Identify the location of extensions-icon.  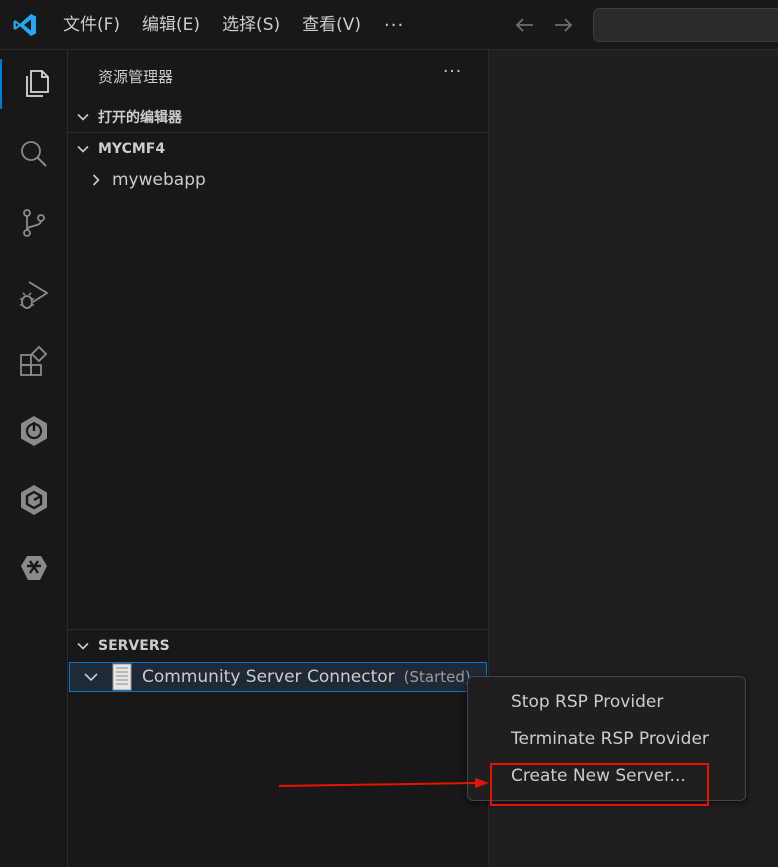
(34, 360).